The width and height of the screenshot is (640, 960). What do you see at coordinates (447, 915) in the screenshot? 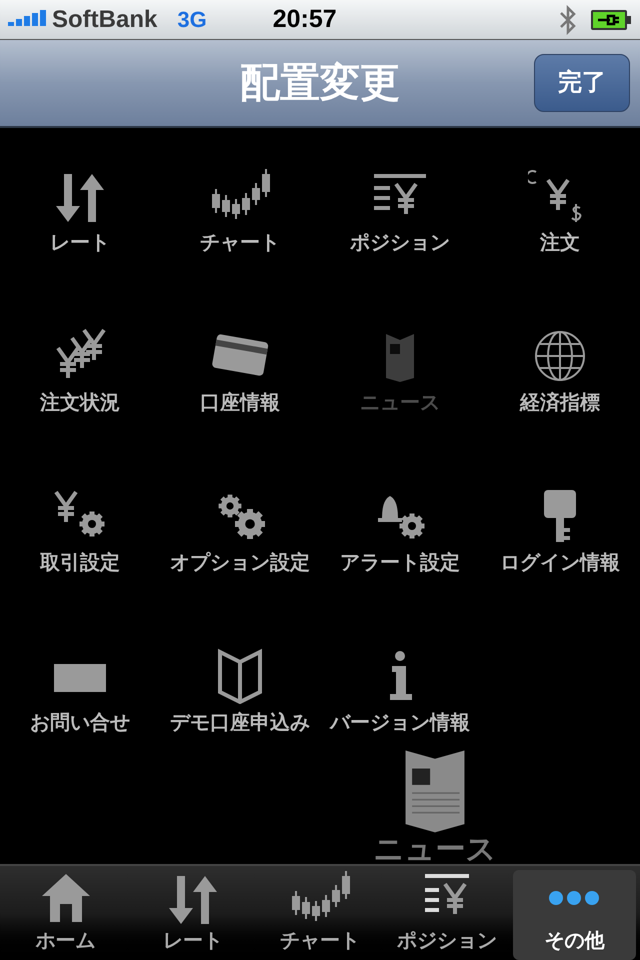
I see `tab-bar-item: ポジション` at bounding box center [447, 915].